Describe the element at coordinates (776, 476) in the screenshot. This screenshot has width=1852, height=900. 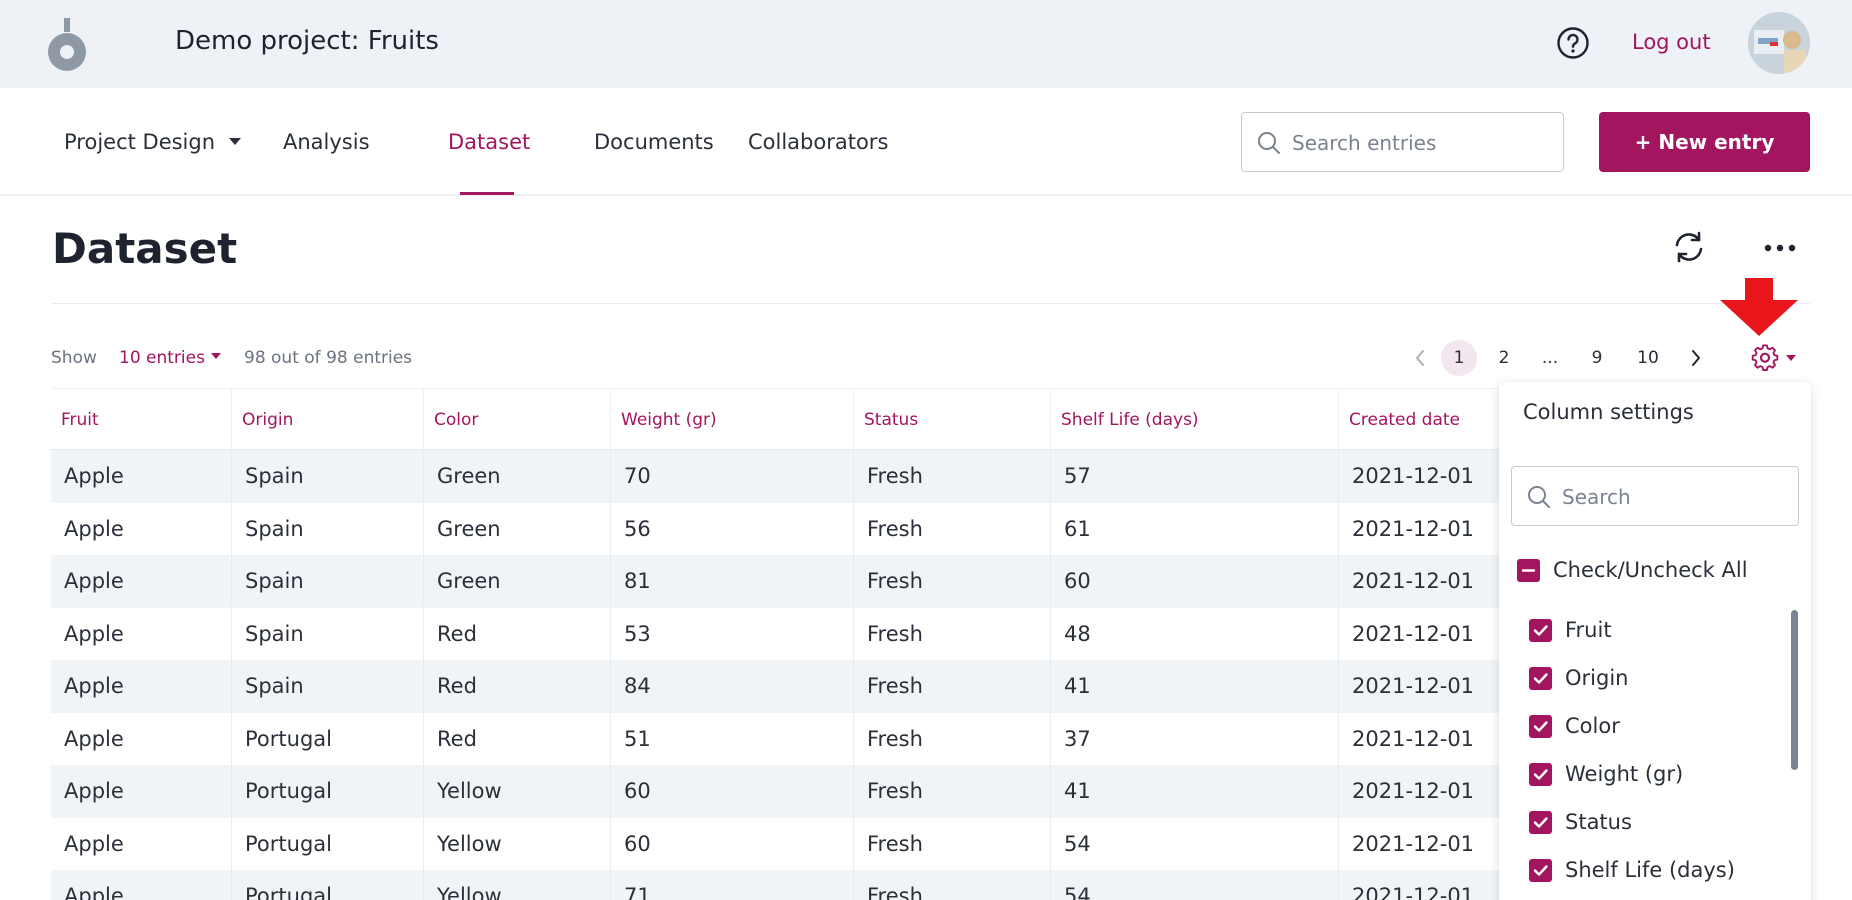
I see `table-row: Apple Spain Green 70 Fresh 57 2021-12-01` at that location.